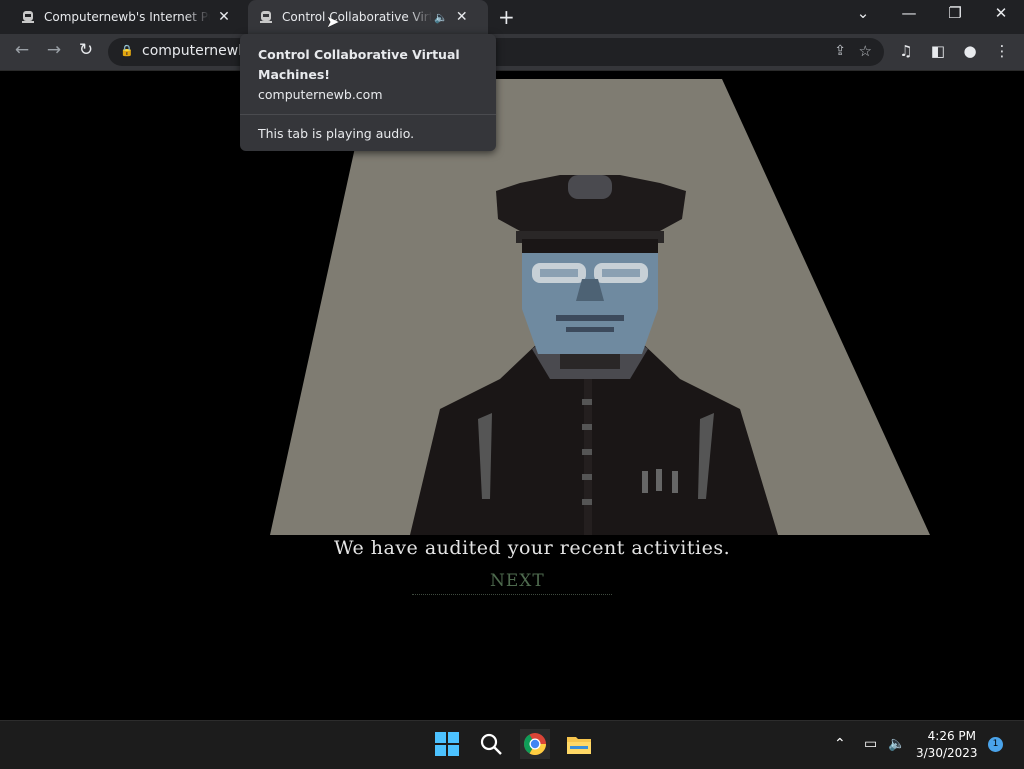 This screenshot has width=1024, height=769. I want to click on windows-taskbar: ⌃ ▭ 🔈 4:26 PM 3/30/2023 1, so click(512, 744).